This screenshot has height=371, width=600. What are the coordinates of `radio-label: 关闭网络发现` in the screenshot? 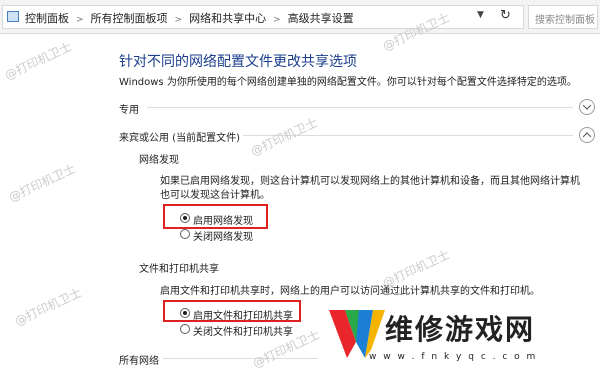 It's located at (223, 235).